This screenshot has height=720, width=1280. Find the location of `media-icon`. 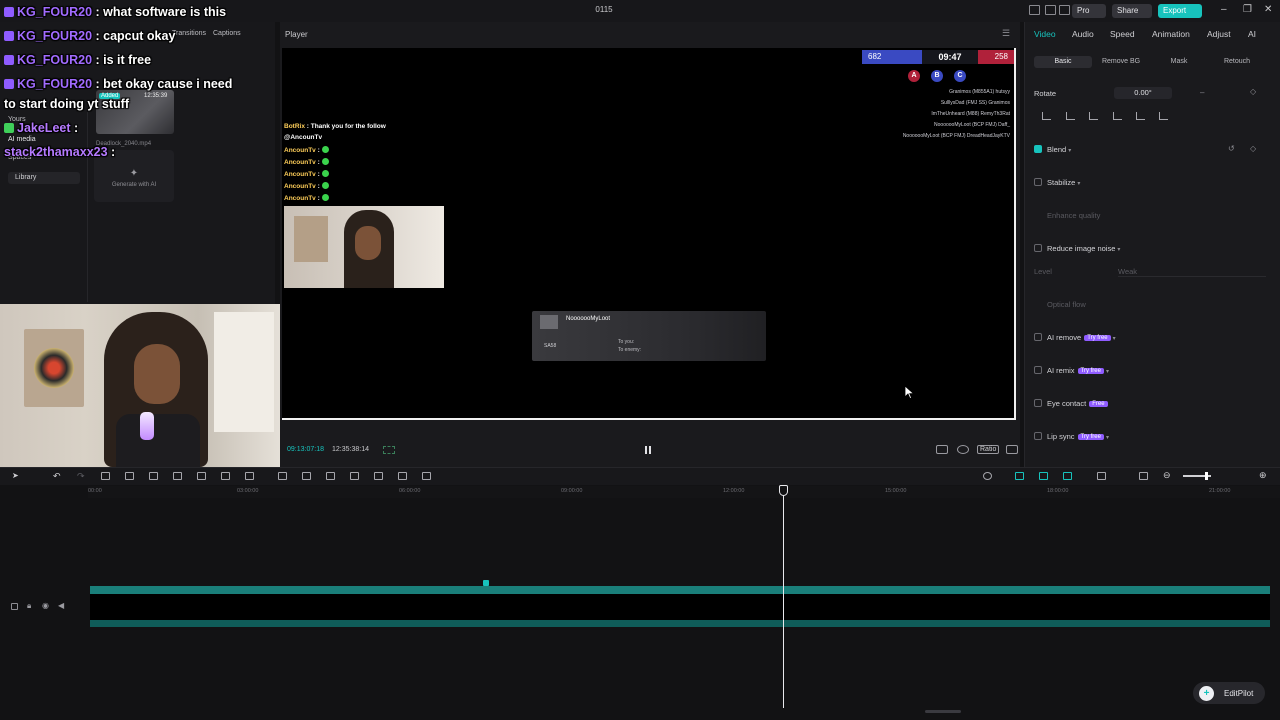

media-icon is located at coordinates (402, 476).